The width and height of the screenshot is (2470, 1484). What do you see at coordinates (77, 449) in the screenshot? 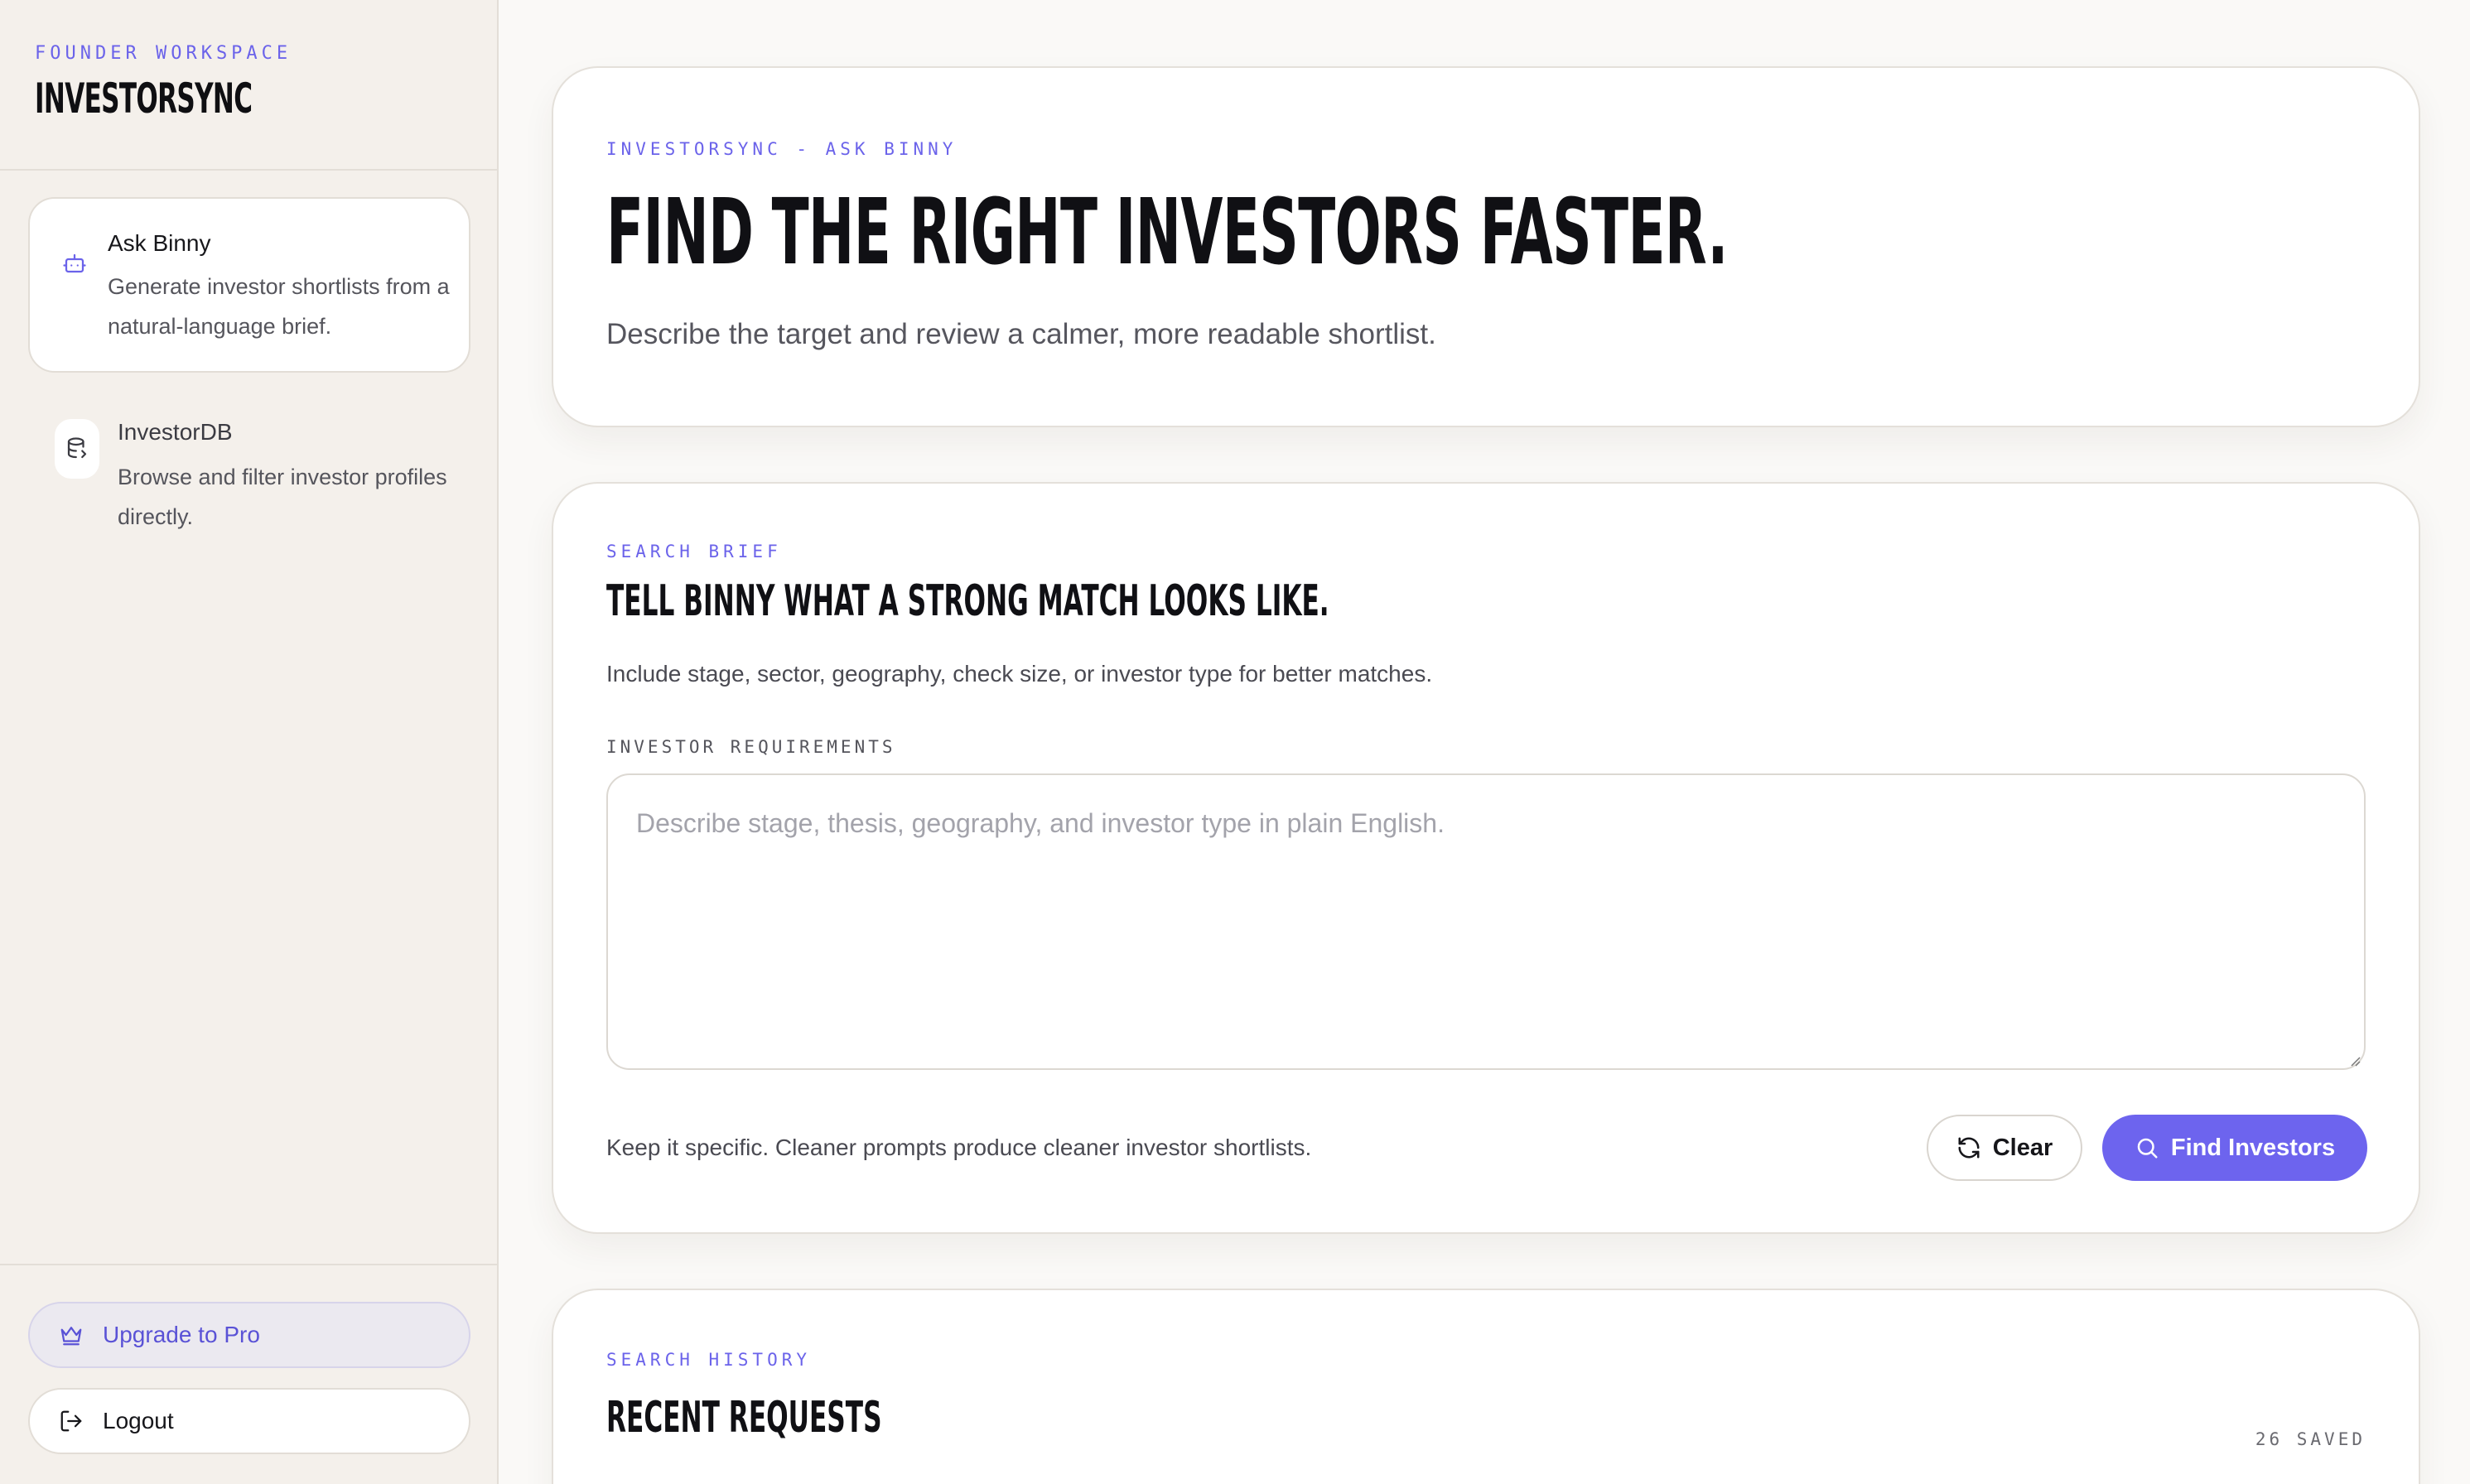
I see `database-icon` at bounding box center [77, 449].